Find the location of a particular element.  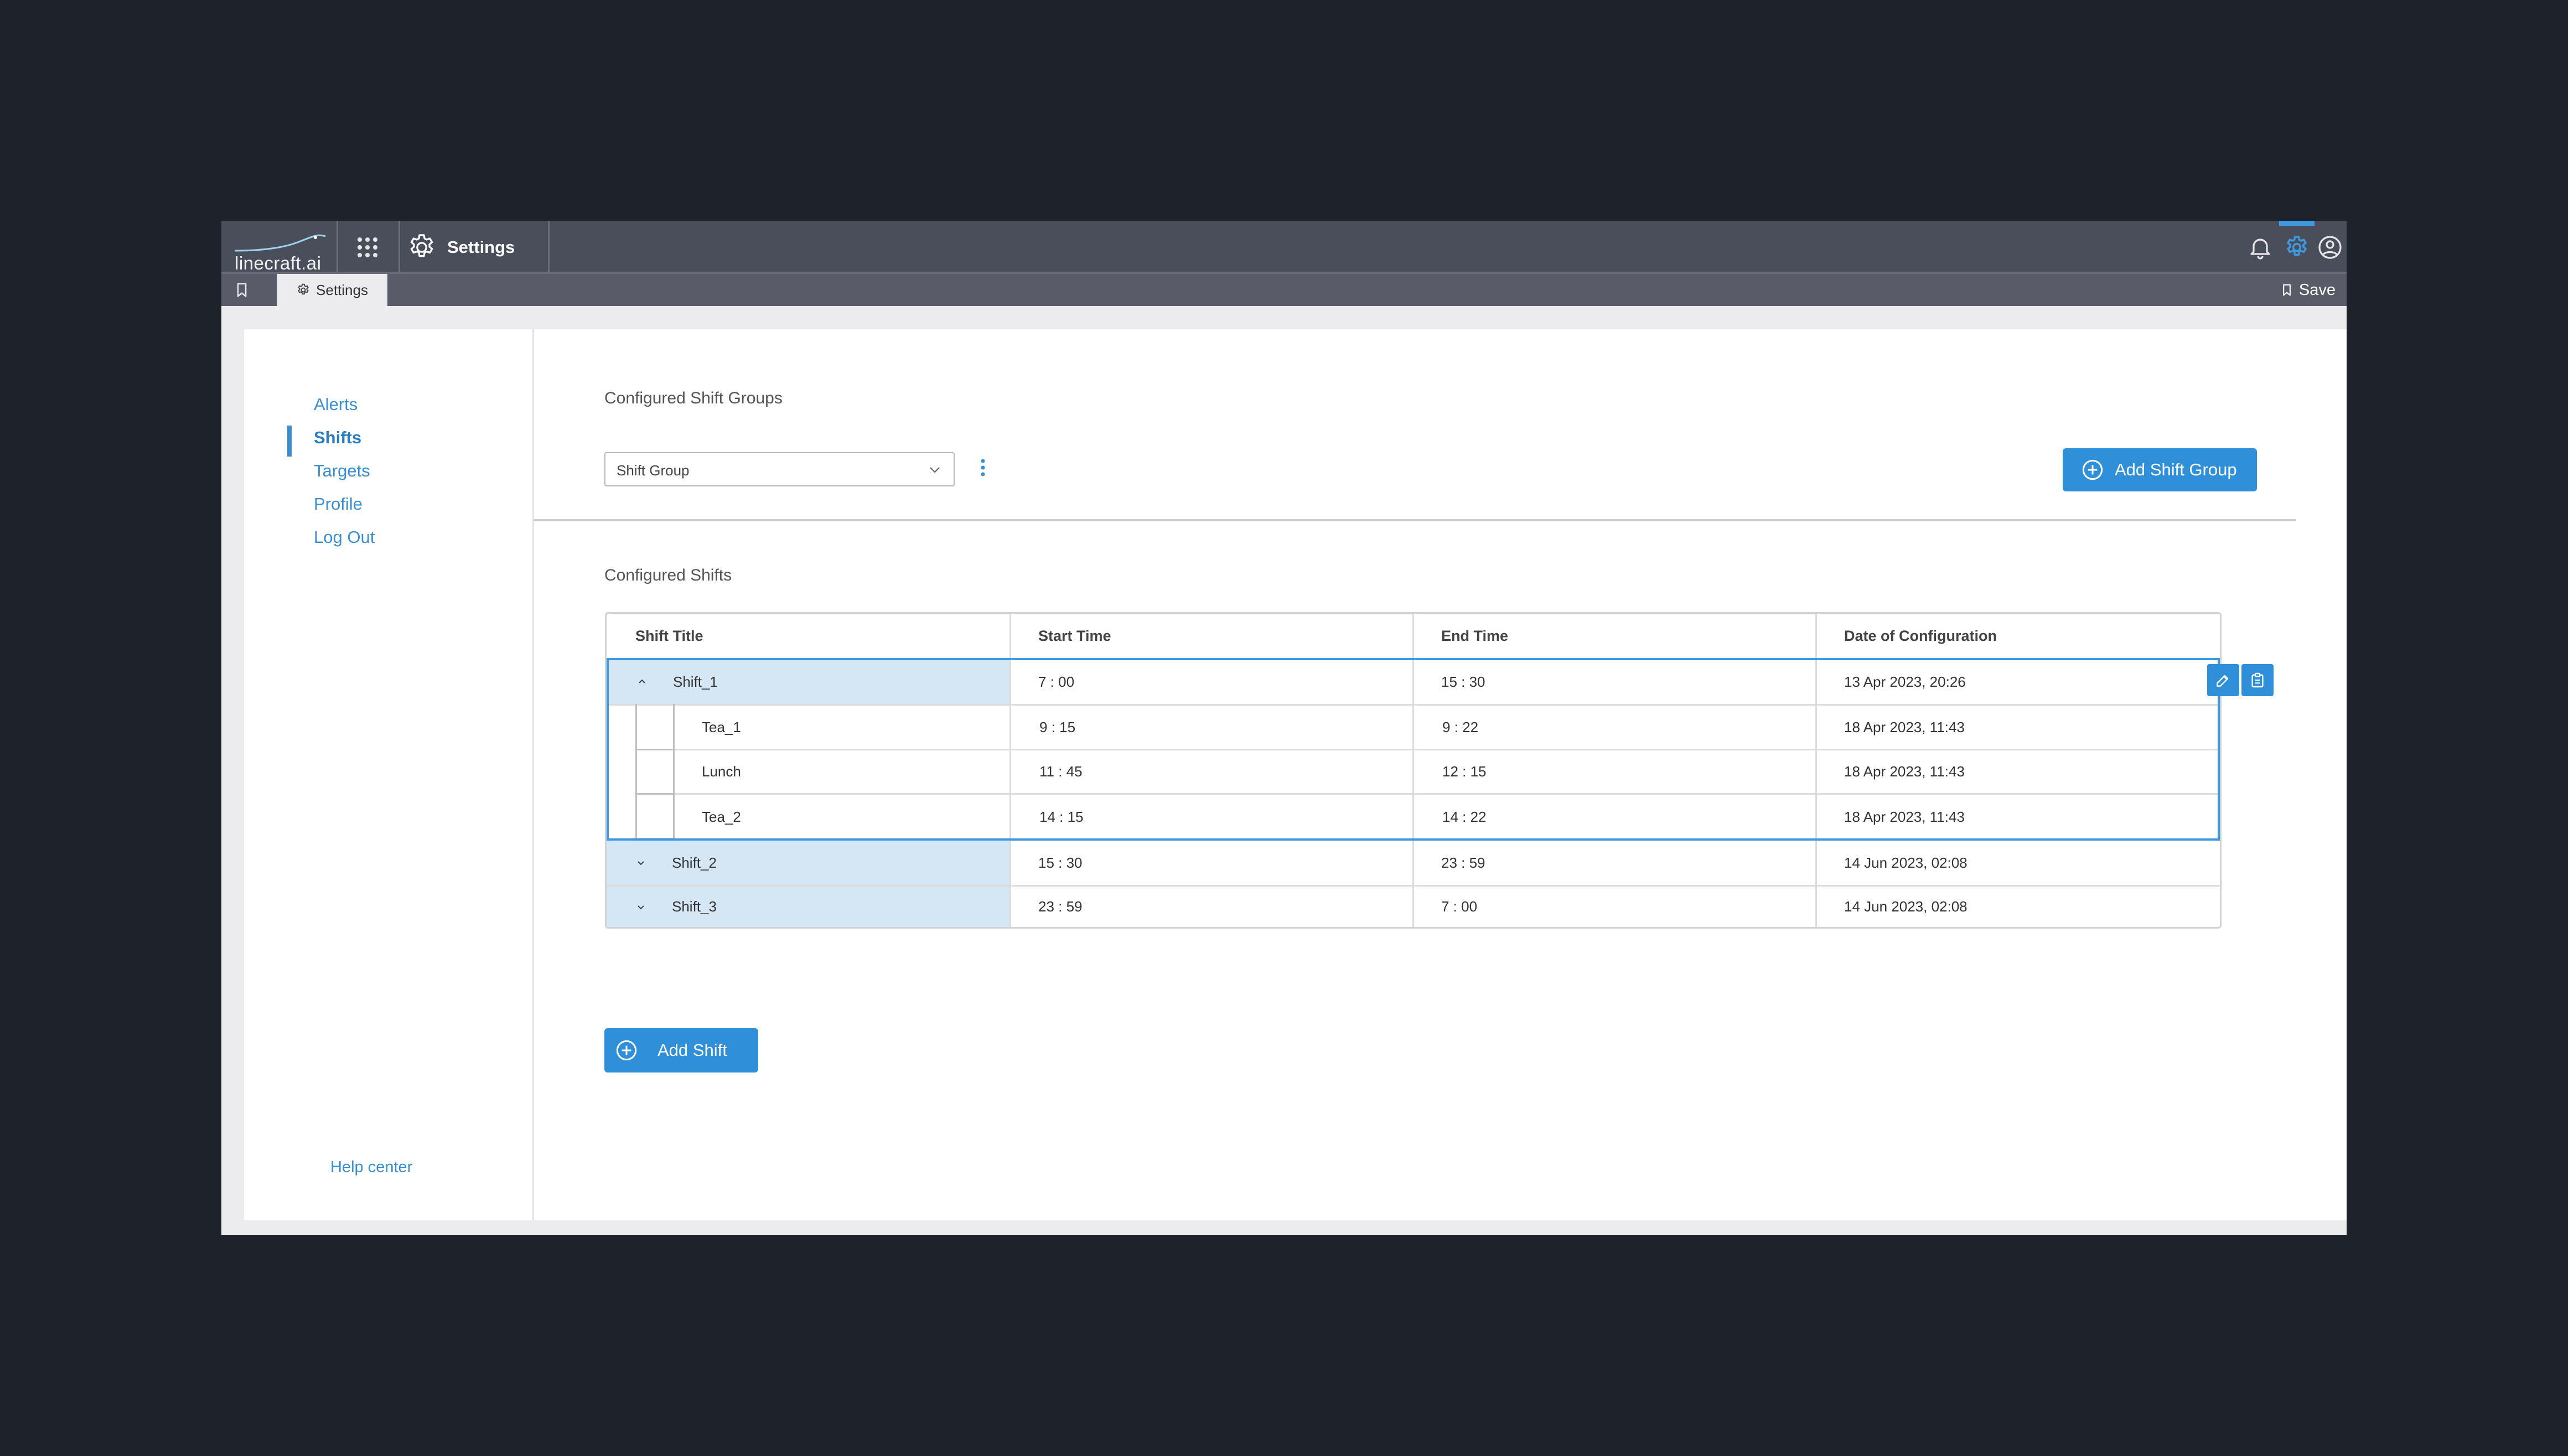

column-header-title: Shift Title is located at coordinates (822, 636).